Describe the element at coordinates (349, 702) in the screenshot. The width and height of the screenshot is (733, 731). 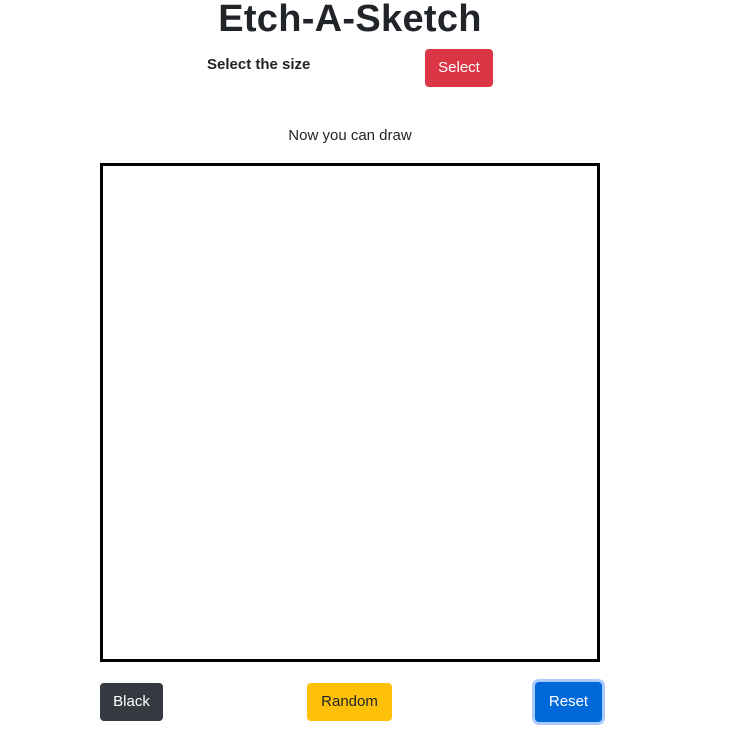
I see `random-color-button: Random` at that location.